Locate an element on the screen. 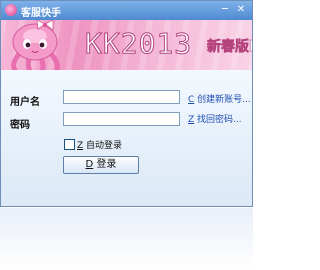 The image size is (320, 270). auto-login-checkbox is located at coordinates (69, 144).